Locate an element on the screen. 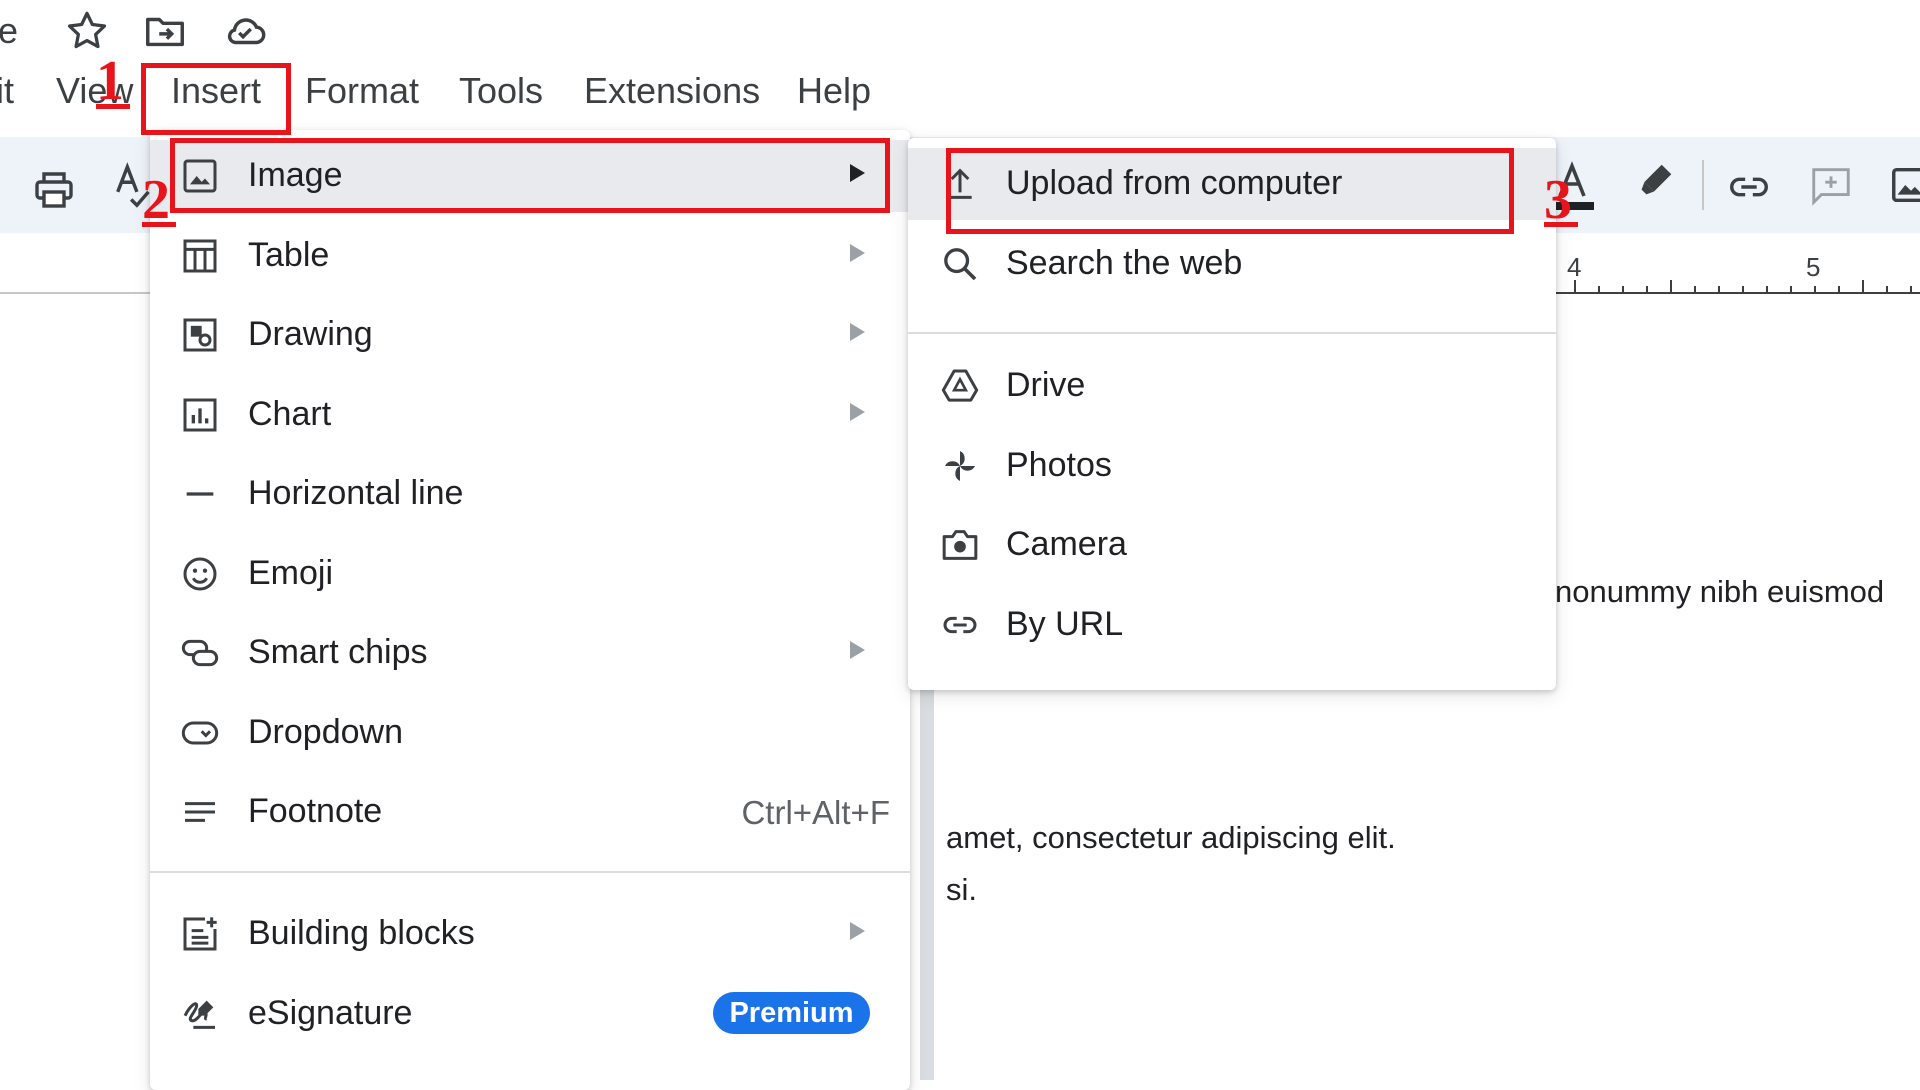 The height and width of the screenshot is (1090, 1920). menu-item-chart: Chart is located at coordinates (530, 415).